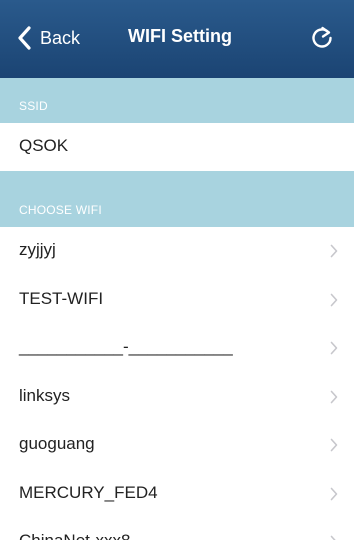 The height and width of the screenshot is (540, 354). I want to click on wifi-network-item: zyjjyj, so click(177, 251).